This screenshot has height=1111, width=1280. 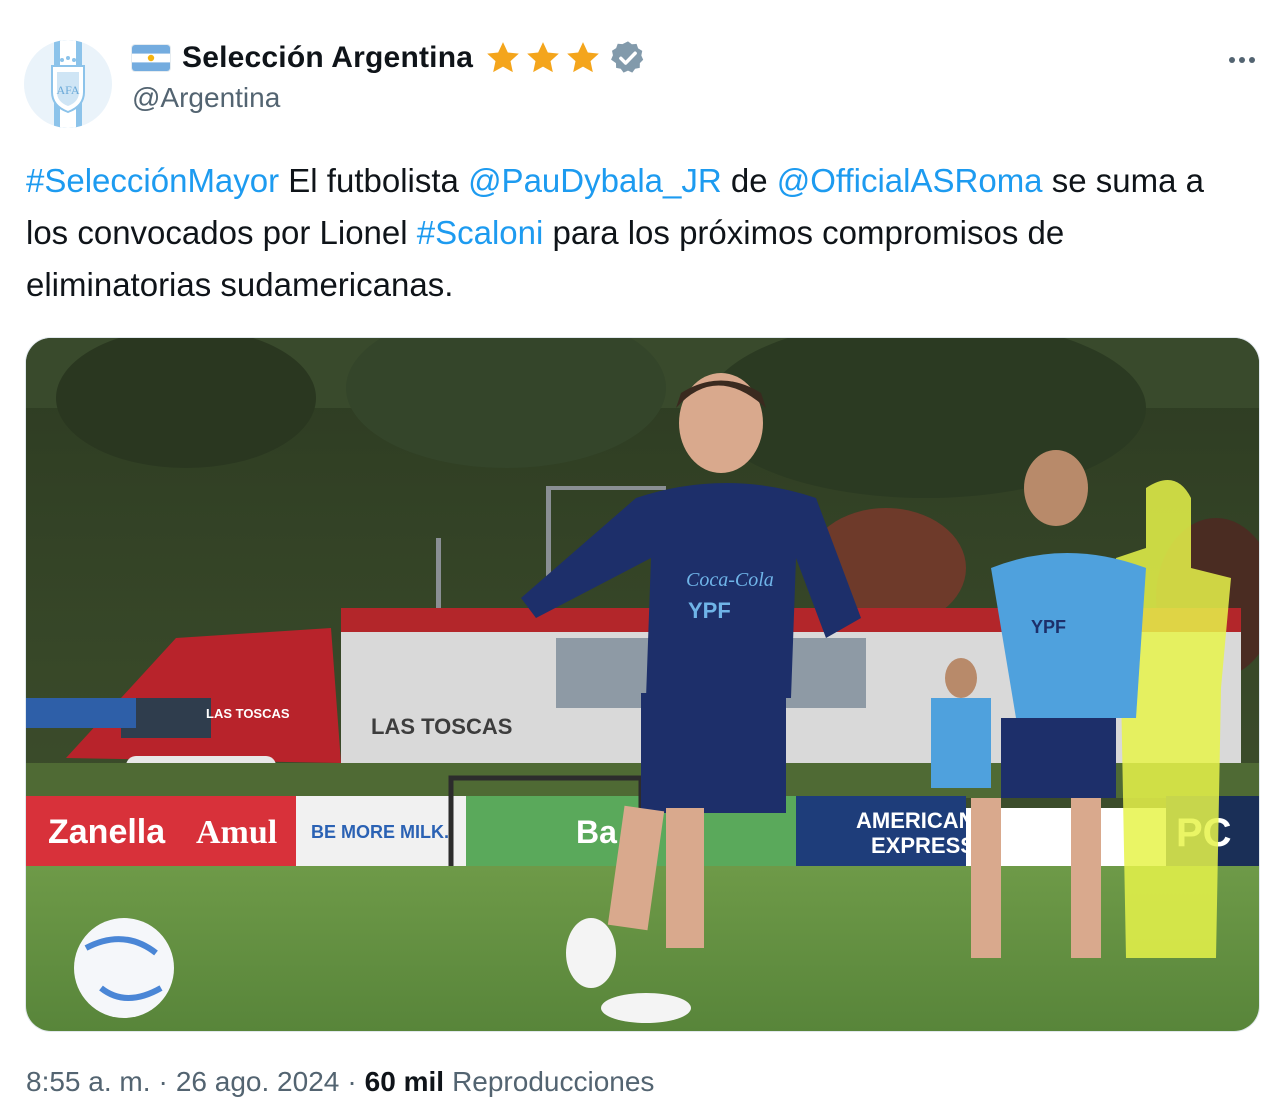 What do you see at coordinates (923, 845) in the screenshot?
I see `board-amex-2: EXPRESS` at bounding box center [923, 845].